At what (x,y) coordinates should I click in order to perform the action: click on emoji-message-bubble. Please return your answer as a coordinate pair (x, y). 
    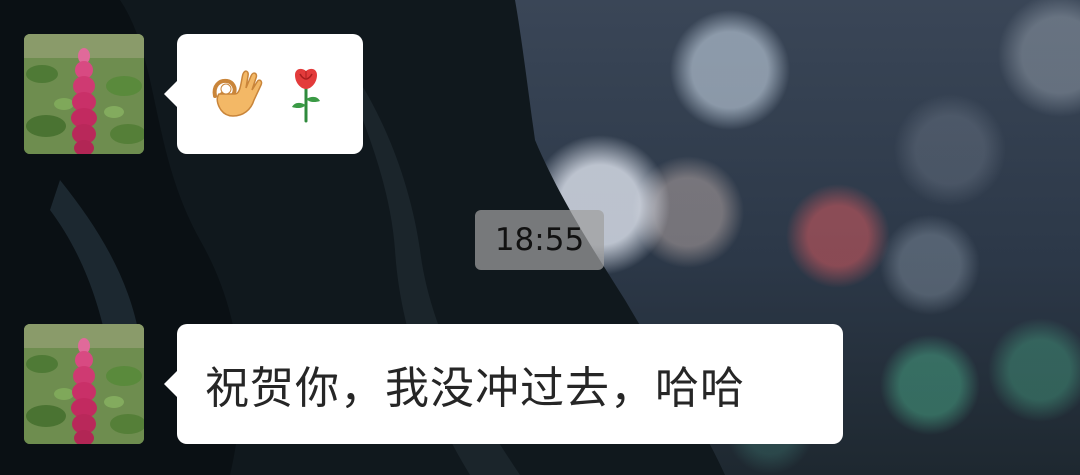
    Looking at the image, I should click on (263, 94).